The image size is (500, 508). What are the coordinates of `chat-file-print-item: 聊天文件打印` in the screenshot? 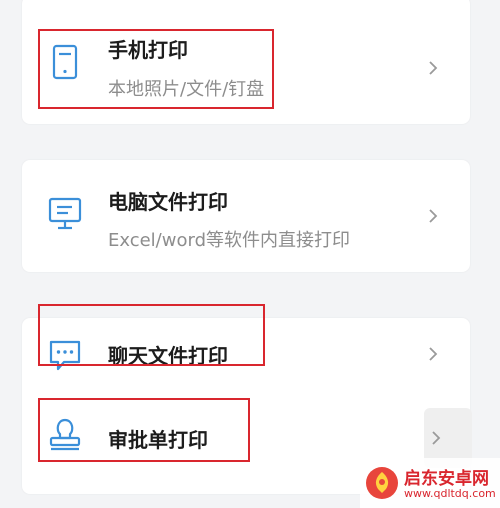 It's located at (246, 358).